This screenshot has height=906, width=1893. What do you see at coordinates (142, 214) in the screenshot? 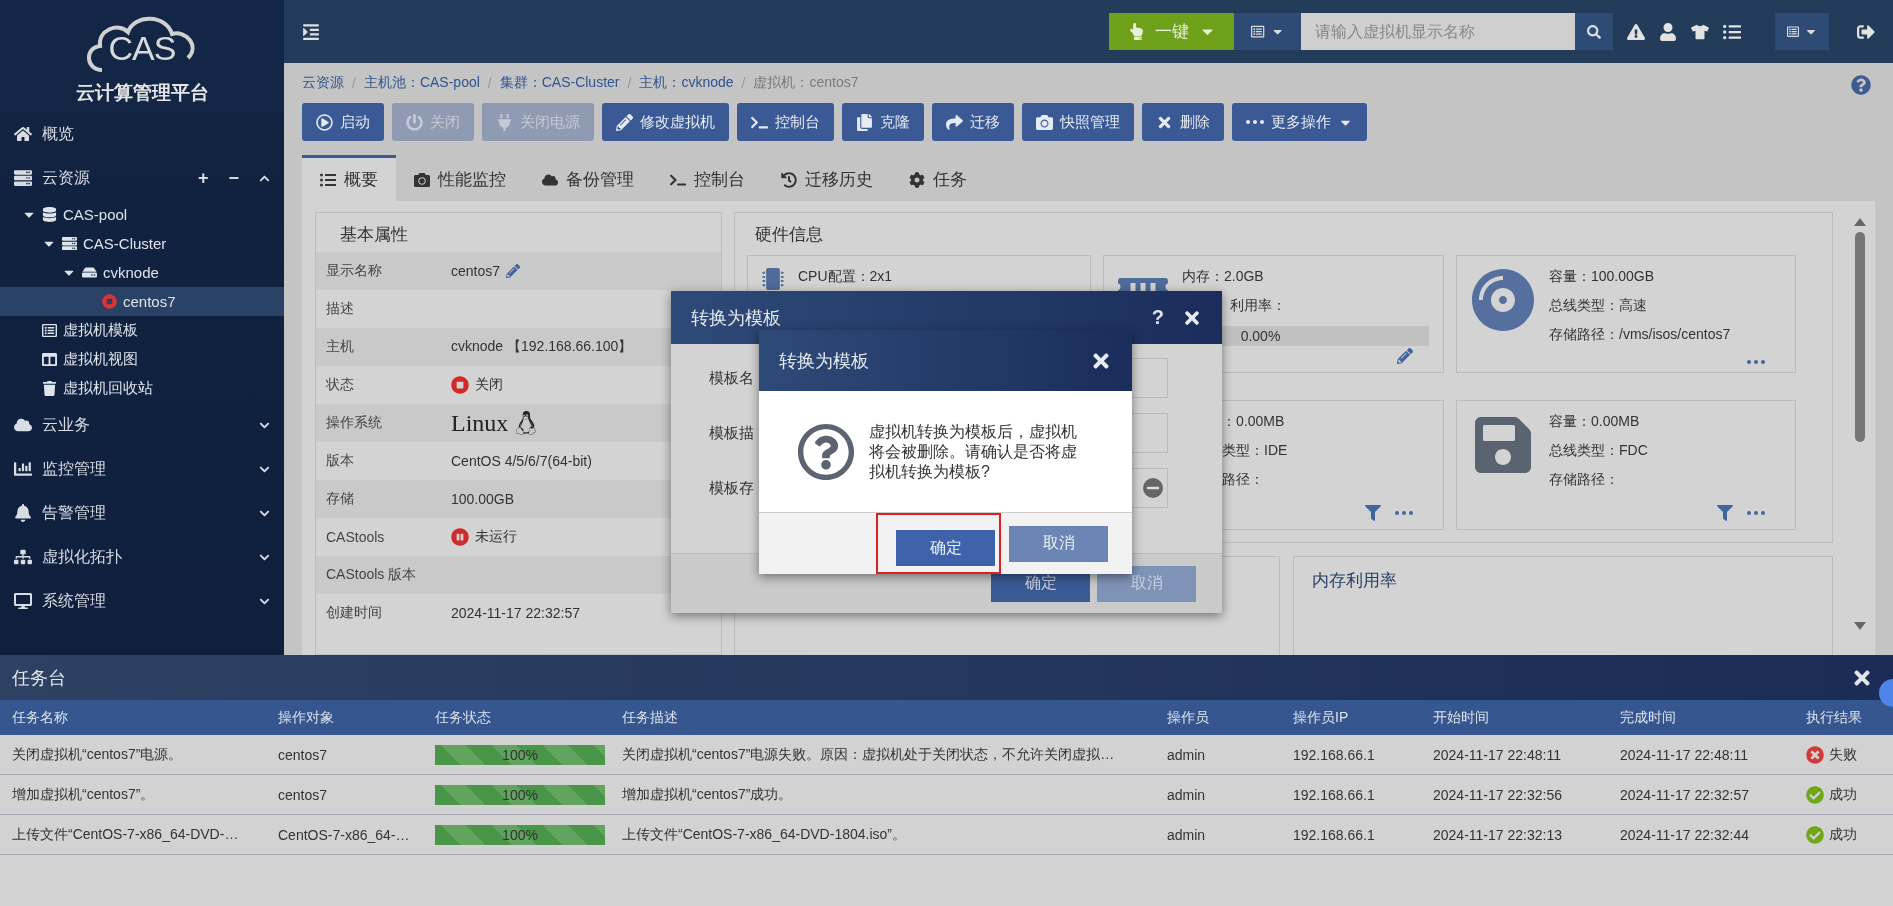
I see `tree-item: CAS-pool` at bounding box center [142, 214].